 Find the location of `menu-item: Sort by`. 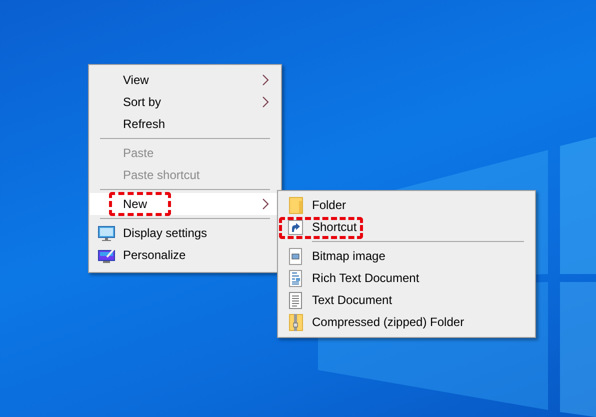

menu-item: Sort by is located at coordinates (185, 102).